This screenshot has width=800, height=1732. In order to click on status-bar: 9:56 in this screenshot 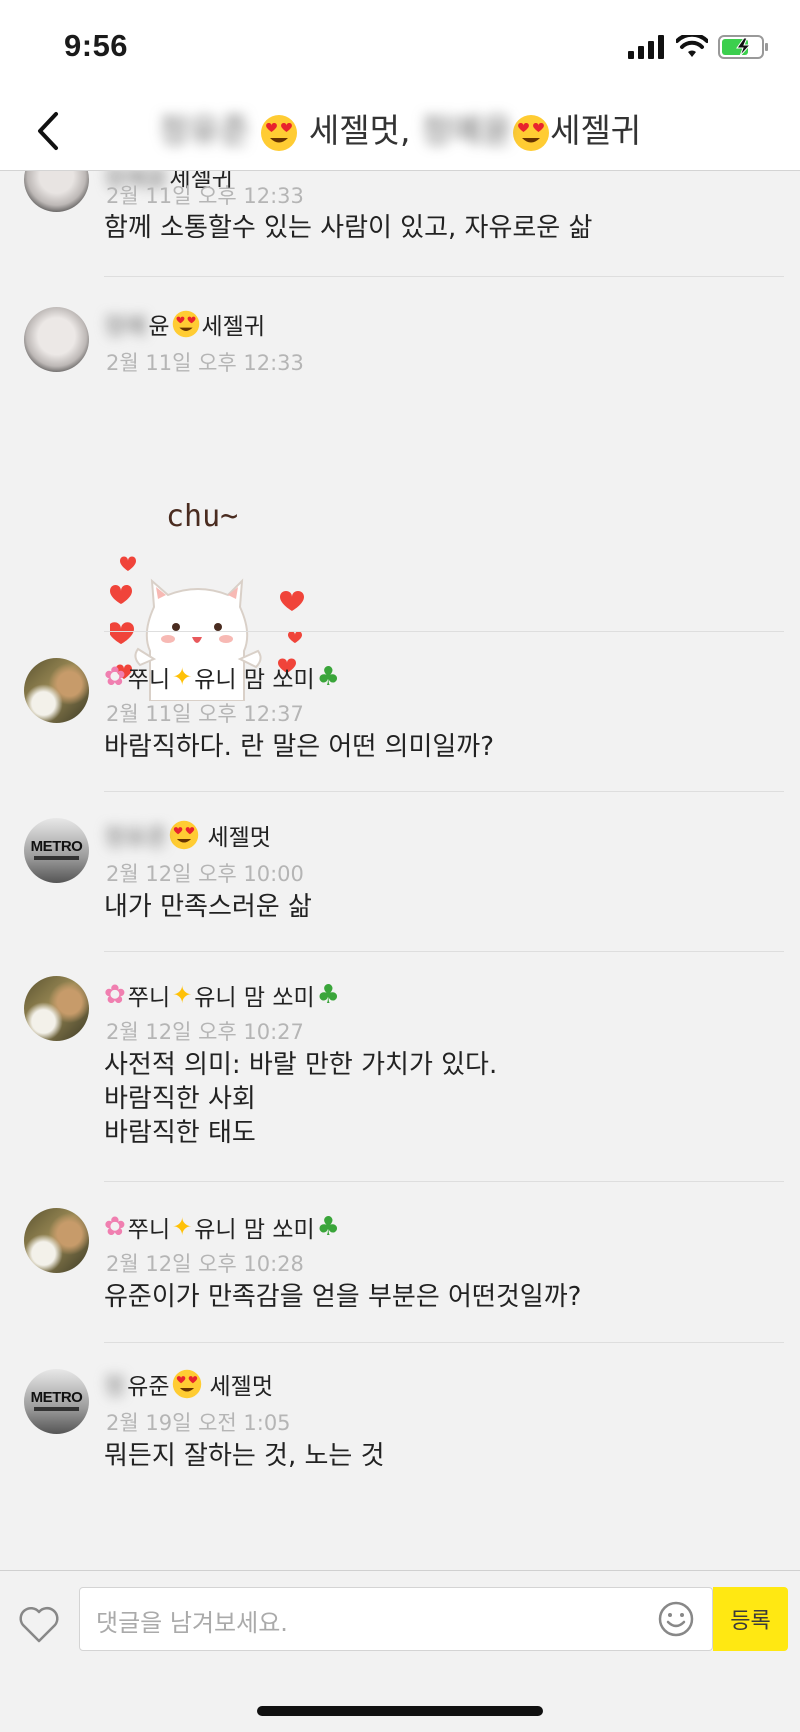, I will do `click(400, 45)`.